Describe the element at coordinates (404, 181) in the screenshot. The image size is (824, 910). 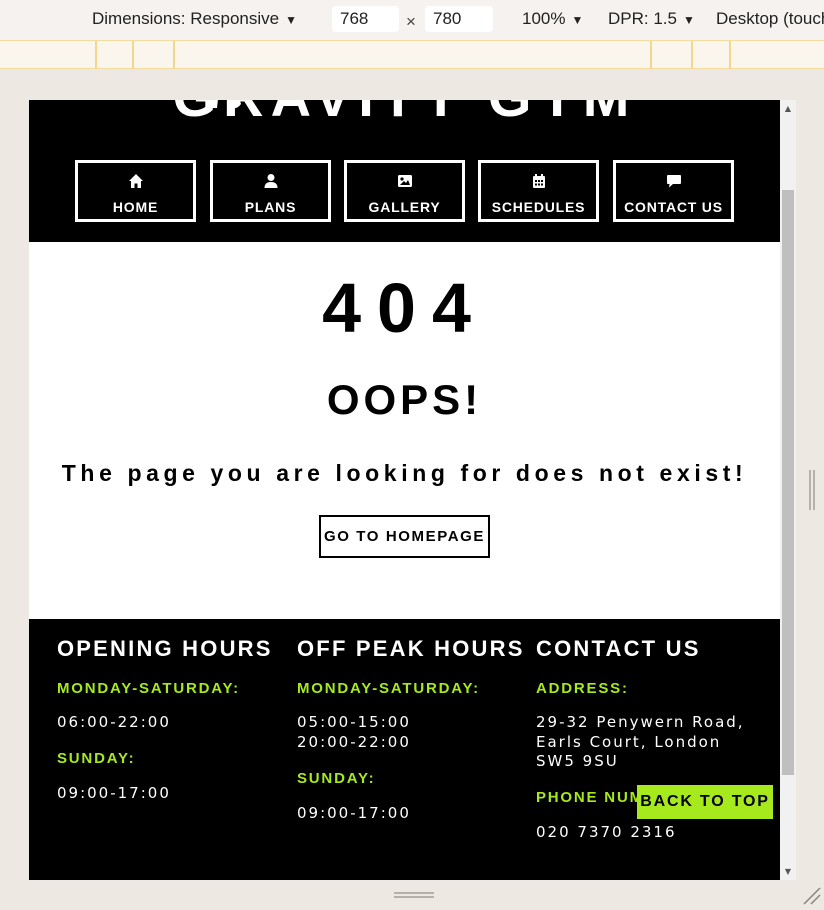
I see `image-icon` at that location.